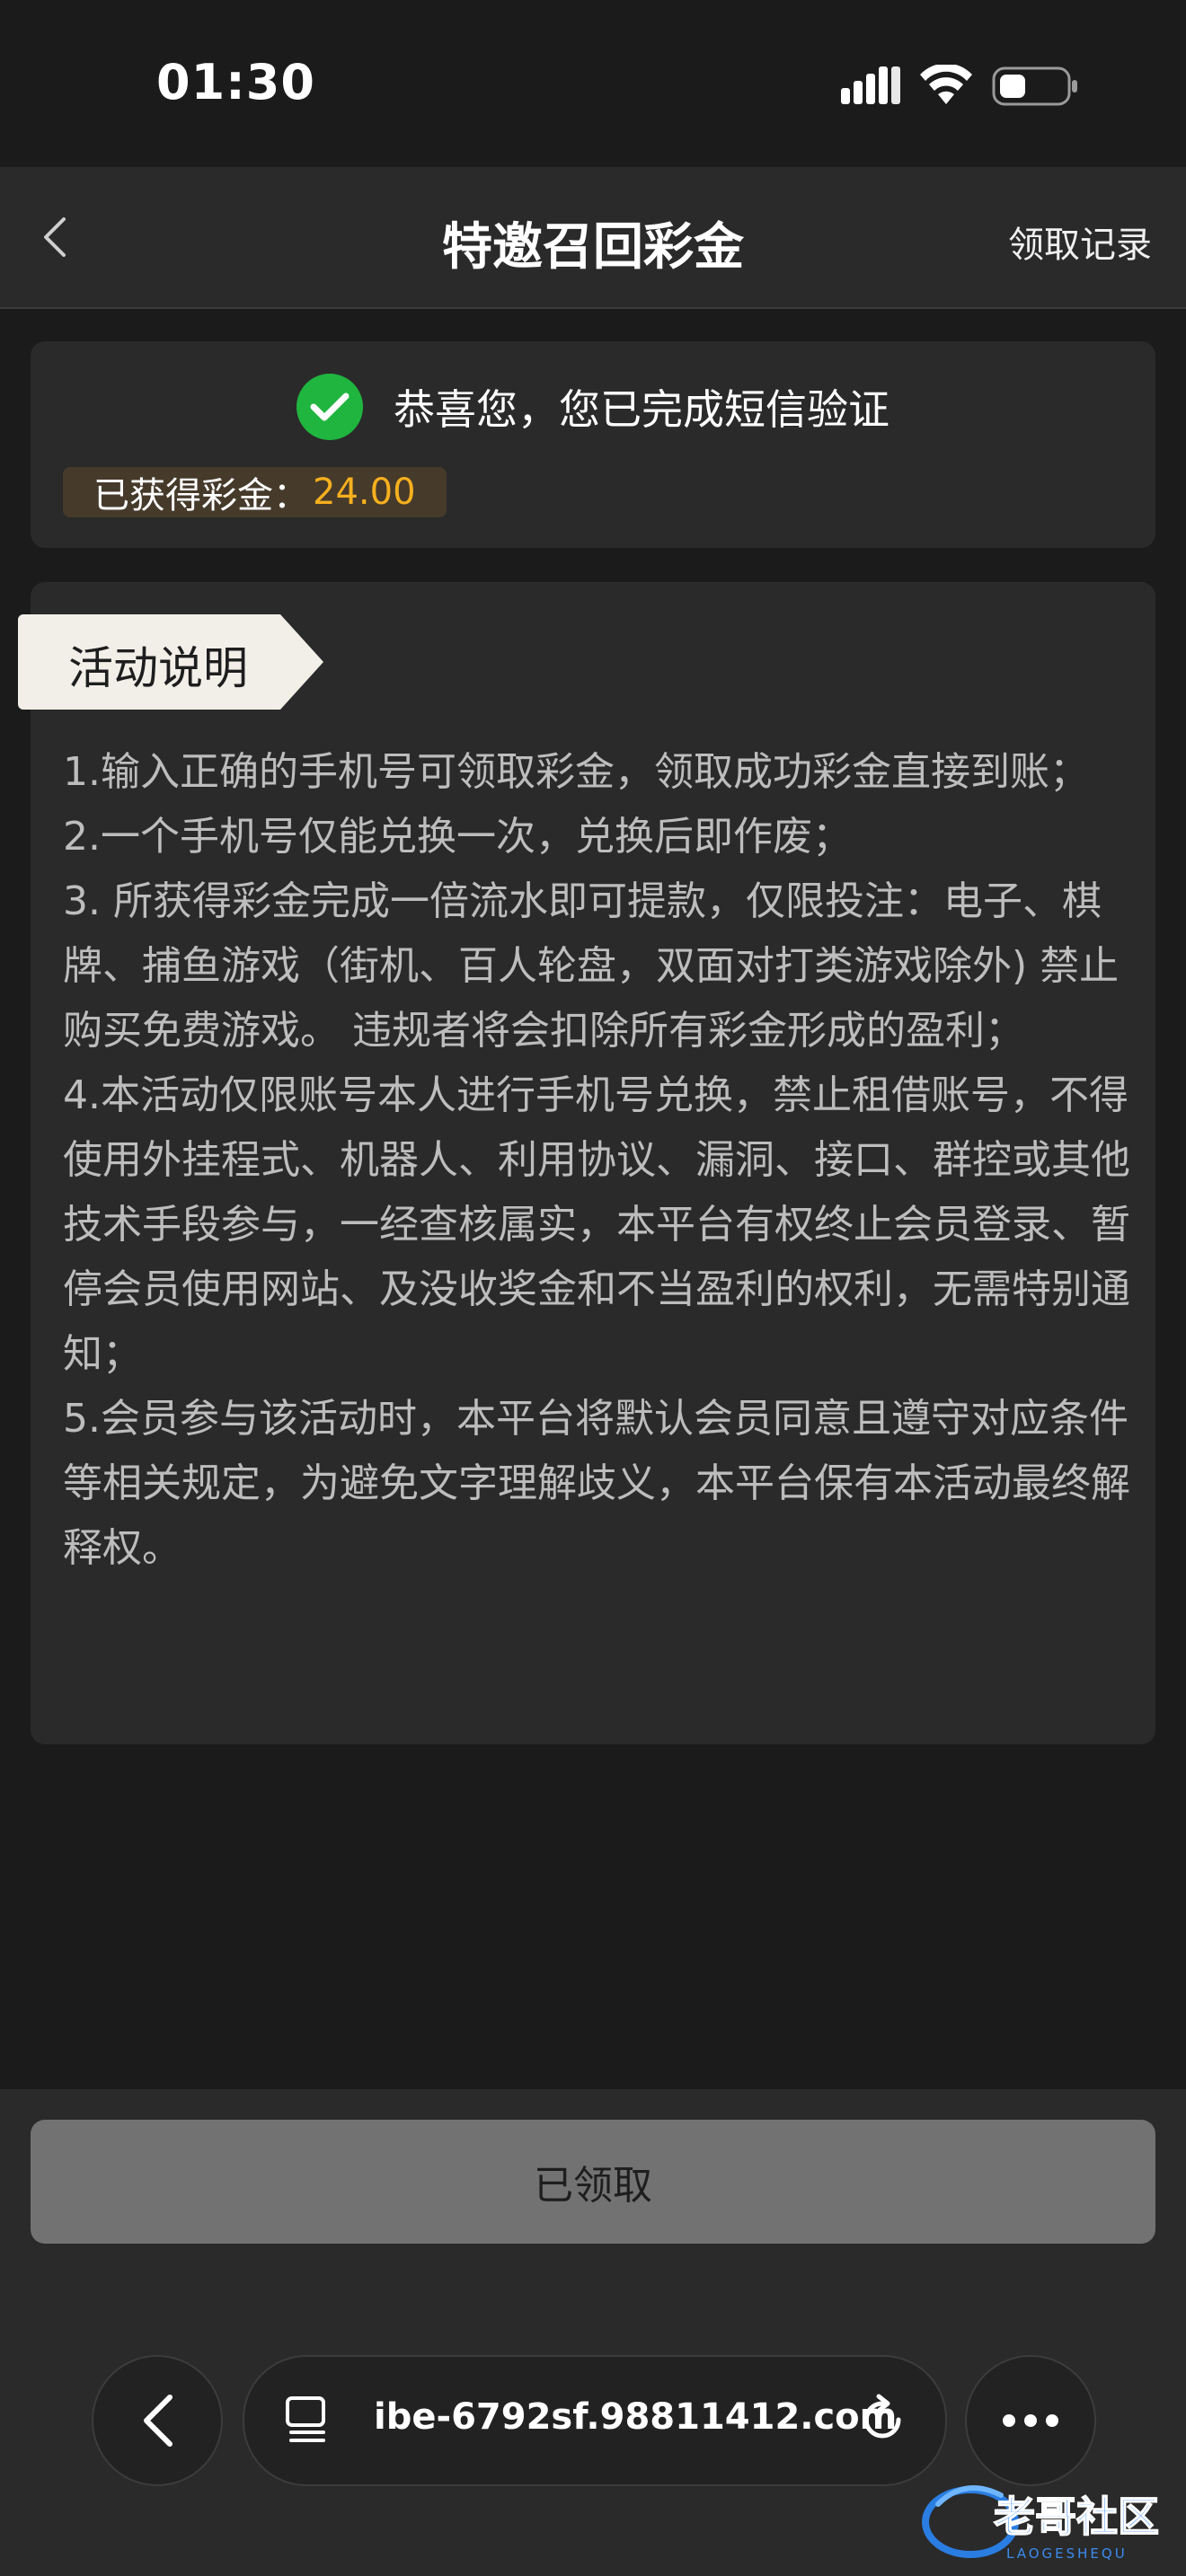  I want to click on records-link: 领取记录, so click(1080, 242).